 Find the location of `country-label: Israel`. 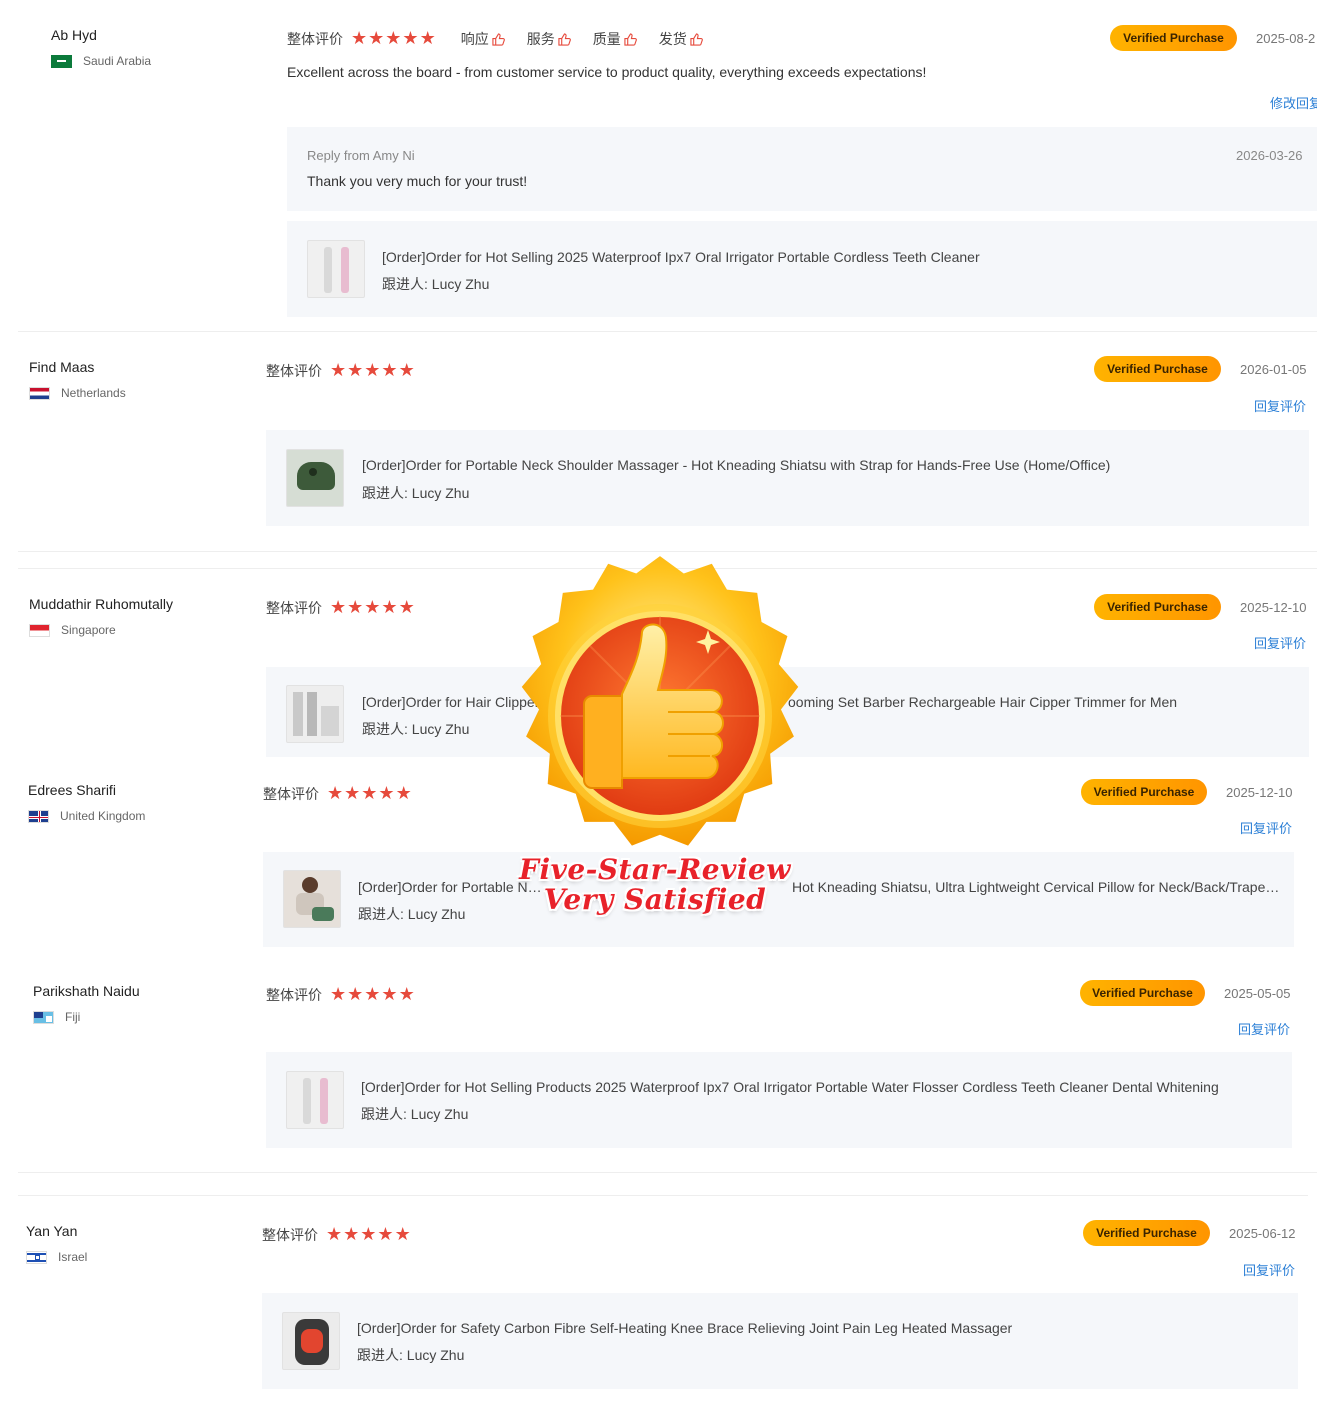

country-label: Israel is located at coordinates (73, 1257).